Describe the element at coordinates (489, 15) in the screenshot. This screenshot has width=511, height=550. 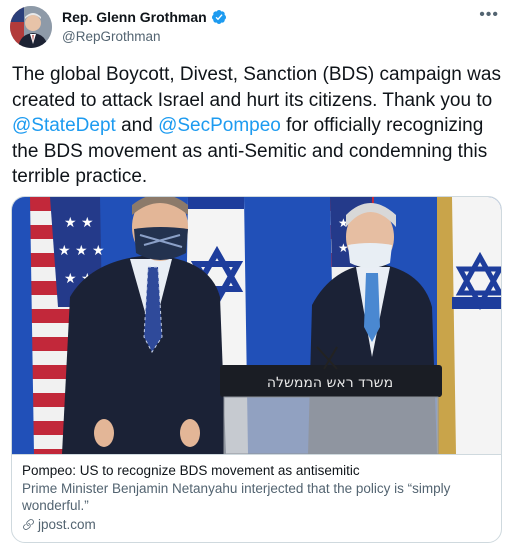
I see `more-options-icon: •••` at that location.